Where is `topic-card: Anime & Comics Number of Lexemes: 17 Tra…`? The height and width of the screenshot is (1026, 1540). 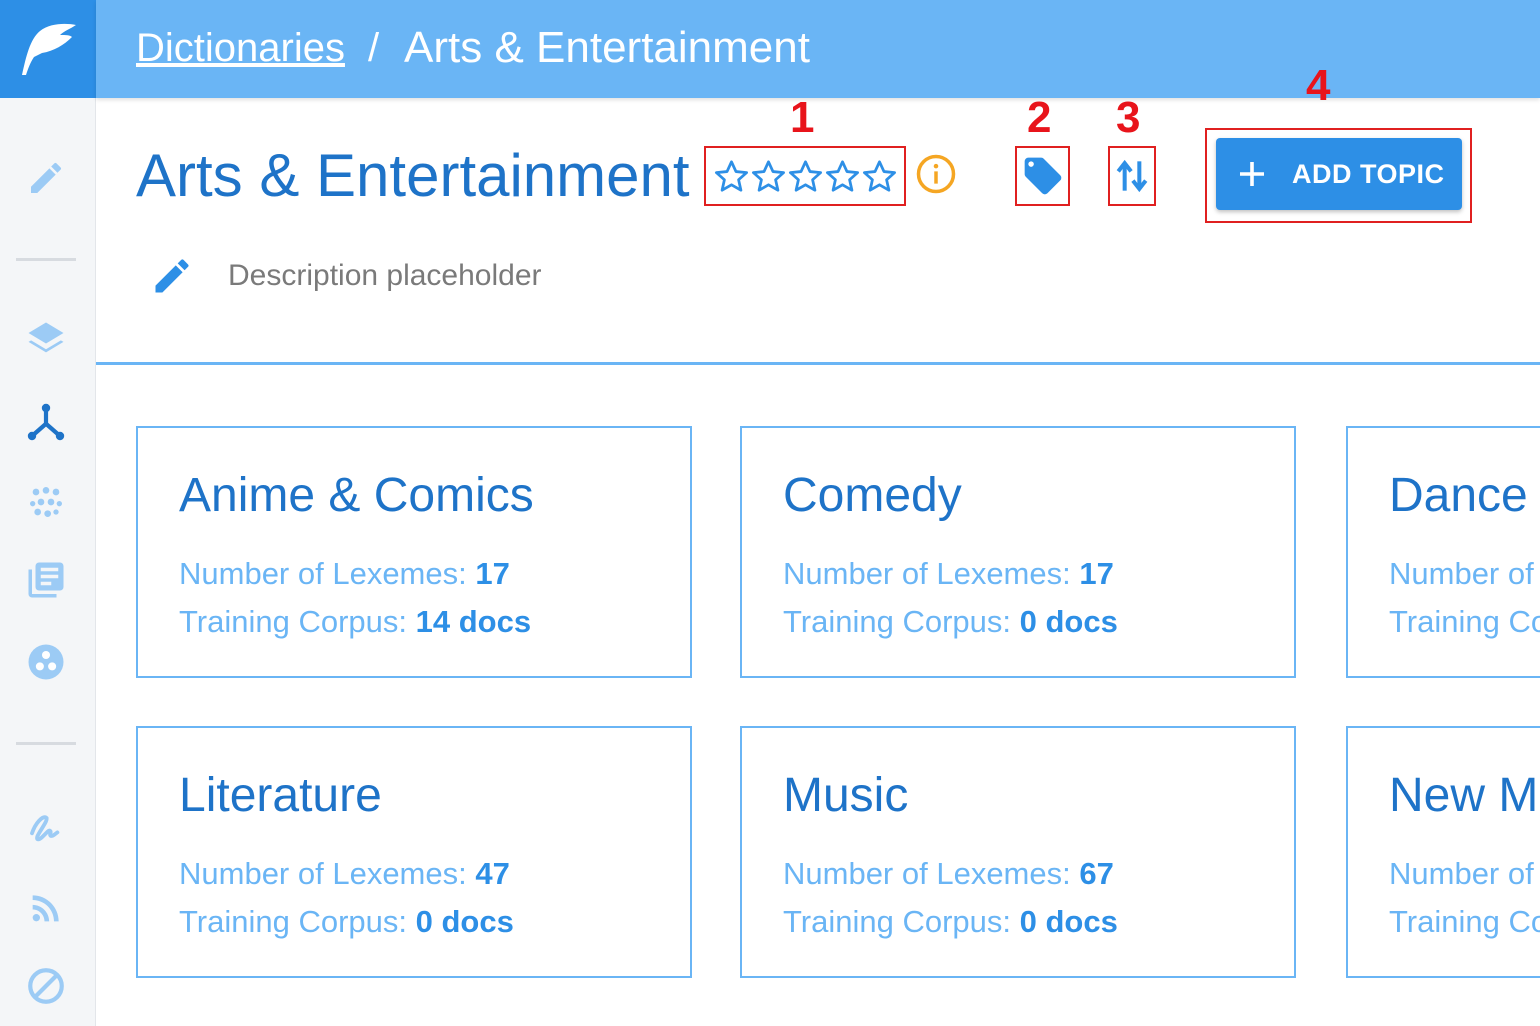 topic-card: Anime & Comics Number of Lexemes: 17 Tra… is located at coordinates (414, 552).